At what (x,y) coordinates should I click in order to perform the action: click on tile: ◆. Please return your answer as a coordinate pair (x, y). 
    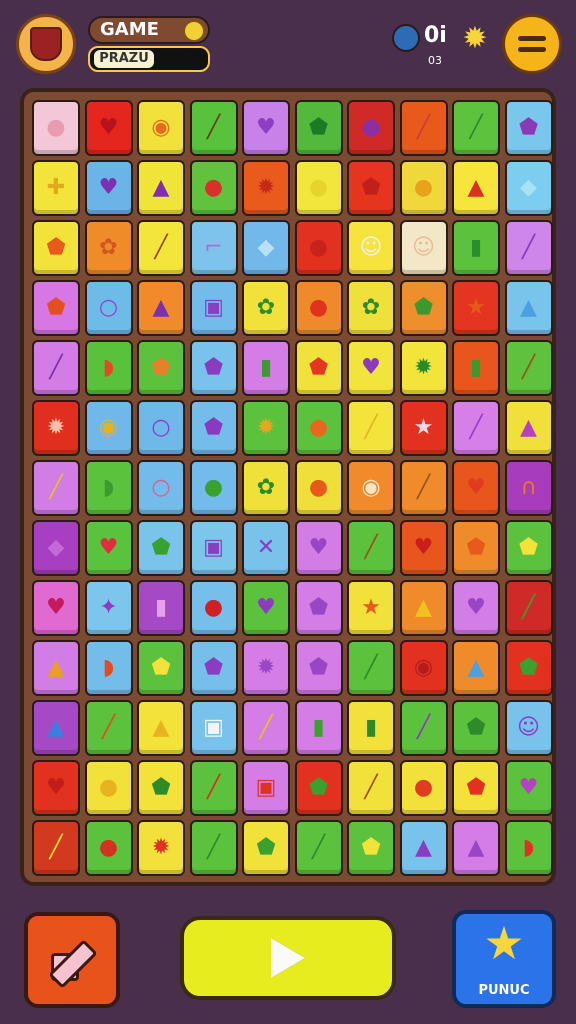
    Looking at the image, I should click on (56, 548).